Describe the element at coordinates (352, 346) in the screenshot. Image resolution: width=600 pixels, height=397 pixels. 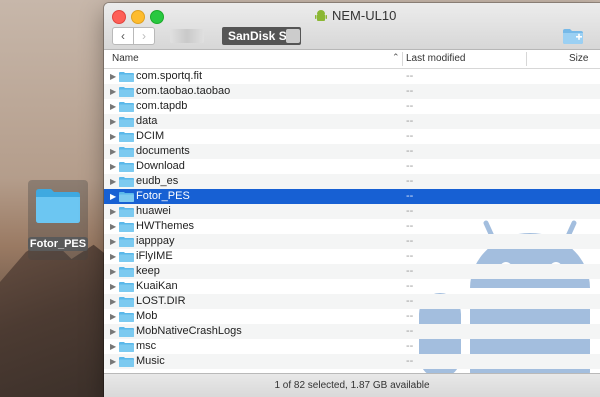
I see `file-row: ▶ msc --` at that location.